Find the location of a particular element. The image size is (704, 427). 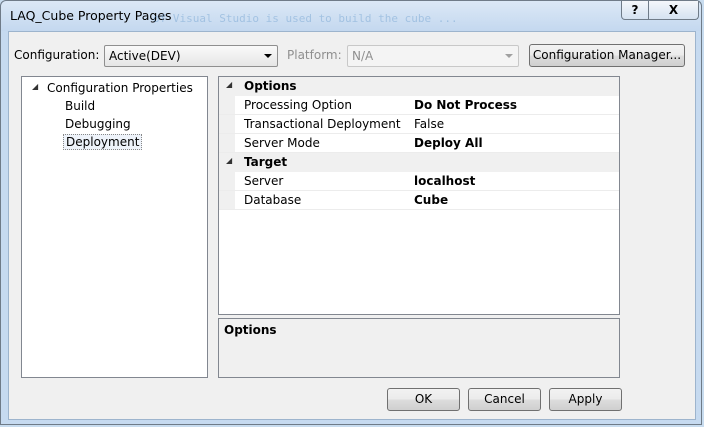

window-title: LAQ_Cube Property Pages is located at coordinates (91, 15).